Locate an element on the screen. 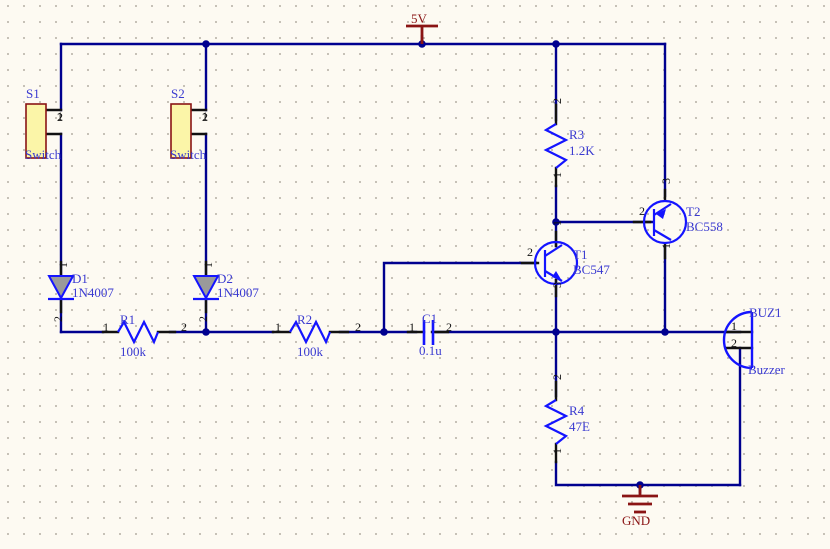 This screenshot has width=830, height=549. diode-d2-ref: D2 is located at coordinates (225, 278).